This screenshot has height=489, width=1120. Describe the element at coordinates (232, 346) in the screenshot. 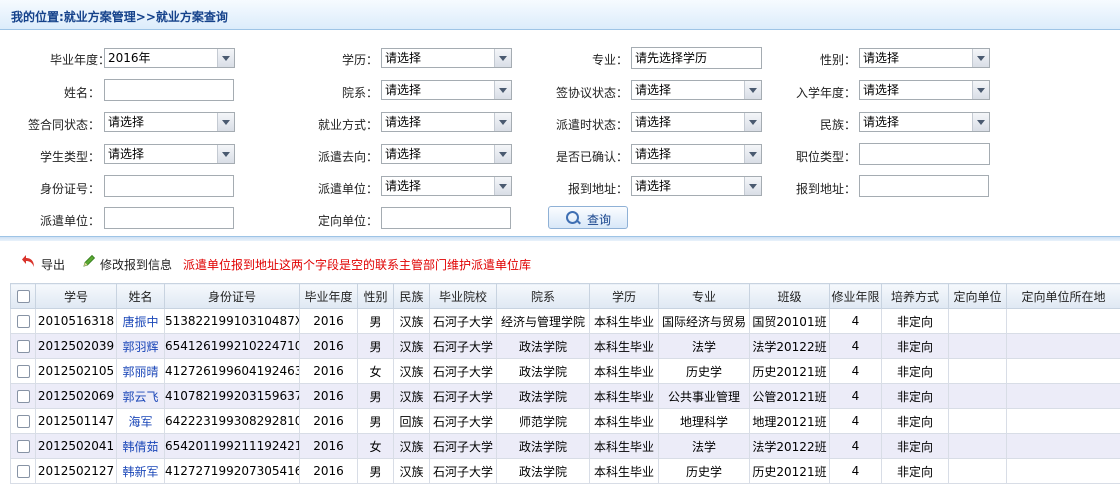

I see `table-cell: 654126199210224710` at that location.